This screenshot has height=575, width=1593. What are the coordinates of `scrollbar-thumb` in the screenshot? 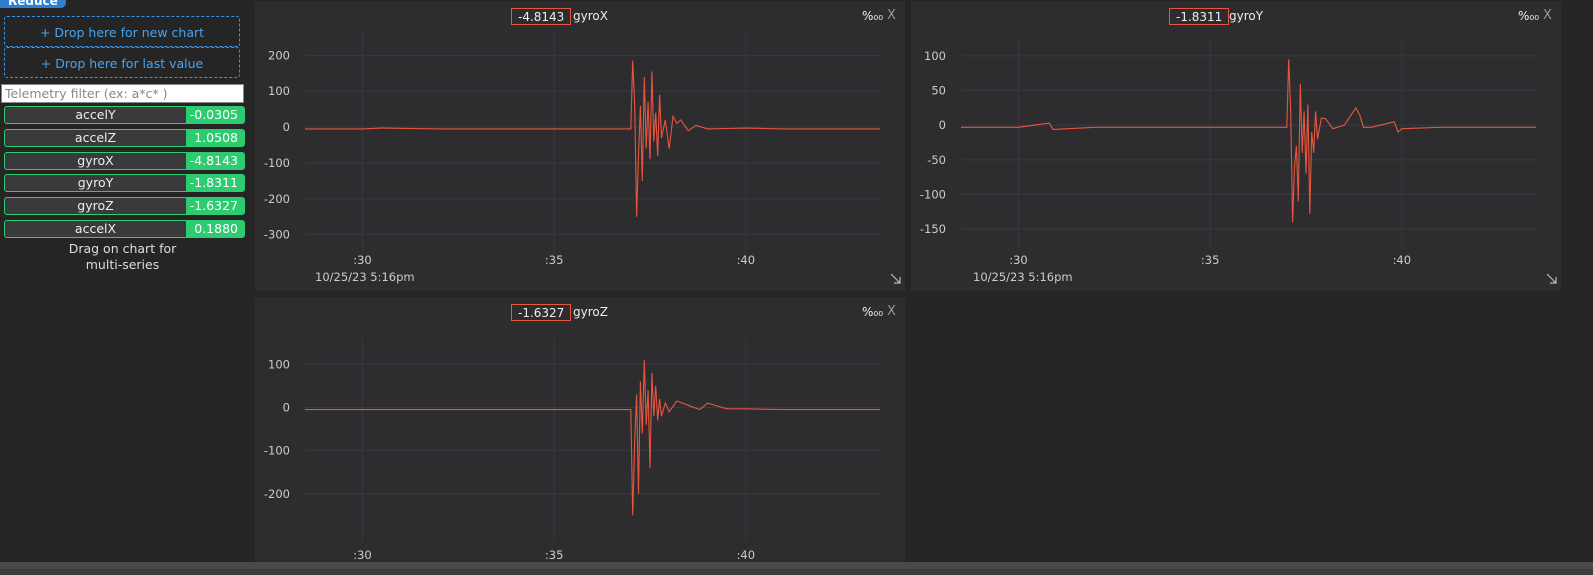 It's located at (796, 565).